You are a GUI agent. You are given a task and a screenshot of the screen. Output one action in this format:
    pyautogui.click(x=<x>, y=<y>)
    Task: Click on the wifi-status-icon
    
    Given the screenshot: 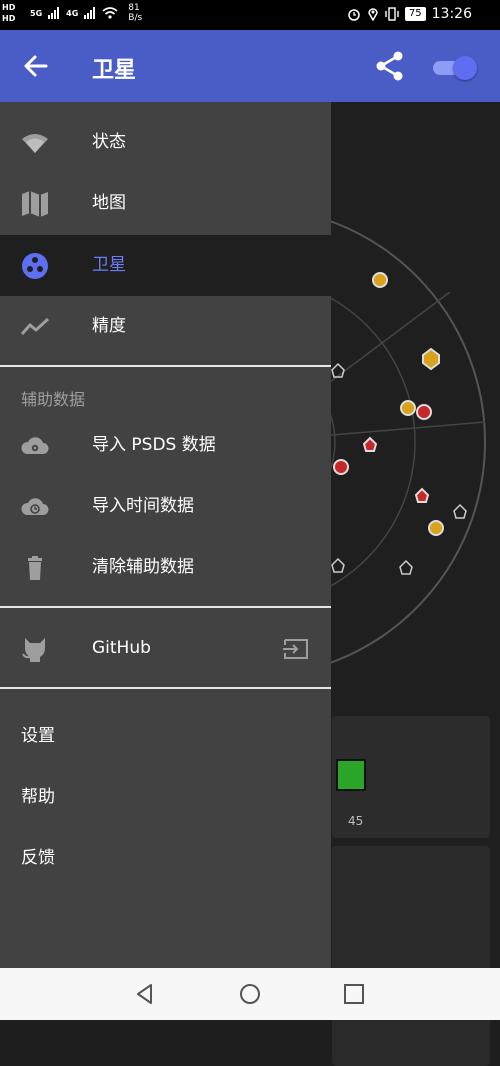 What is the action you would take?
    pyautogui.click(x=110, y=13)
    